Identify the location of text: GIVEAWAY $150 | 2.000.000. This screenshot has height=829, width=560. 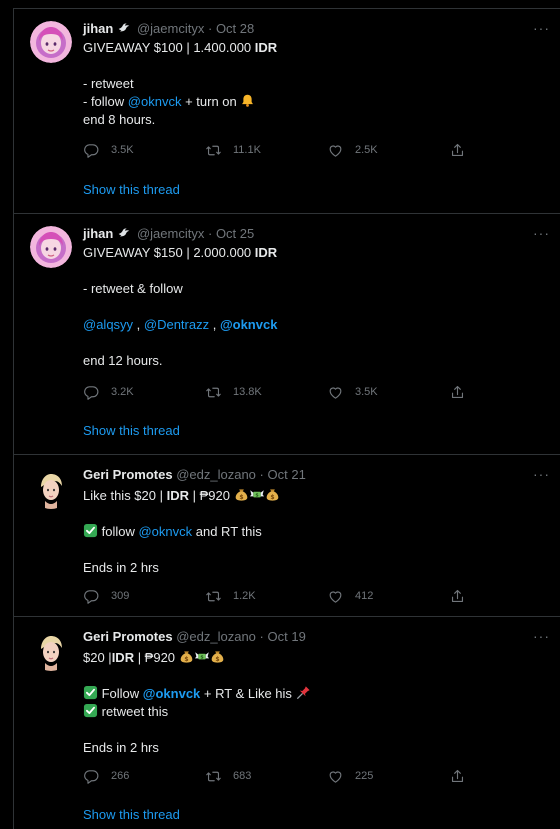
(169, 252).